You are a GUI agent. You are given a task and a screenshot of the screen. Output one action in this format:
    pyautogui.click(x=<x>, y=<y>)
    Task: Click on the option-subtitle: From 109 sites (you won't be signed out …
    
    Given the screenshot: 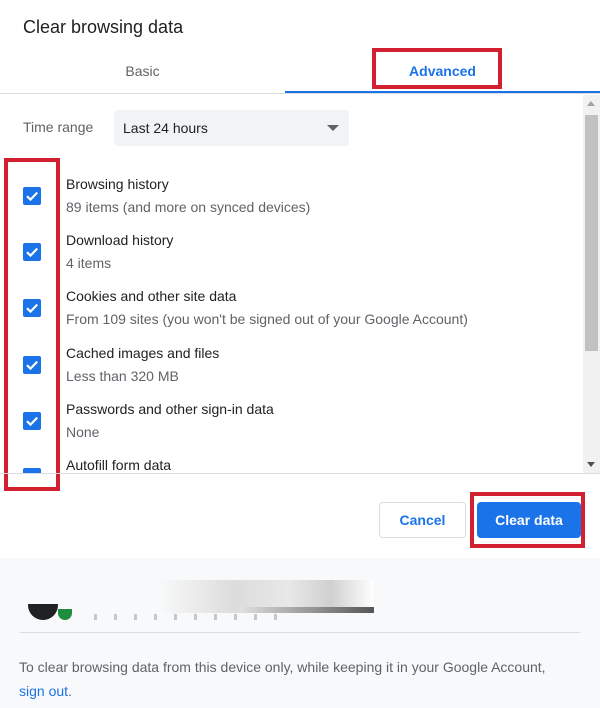 What is the action you would take?
    pyautogui.click(x=267, y=319)
    